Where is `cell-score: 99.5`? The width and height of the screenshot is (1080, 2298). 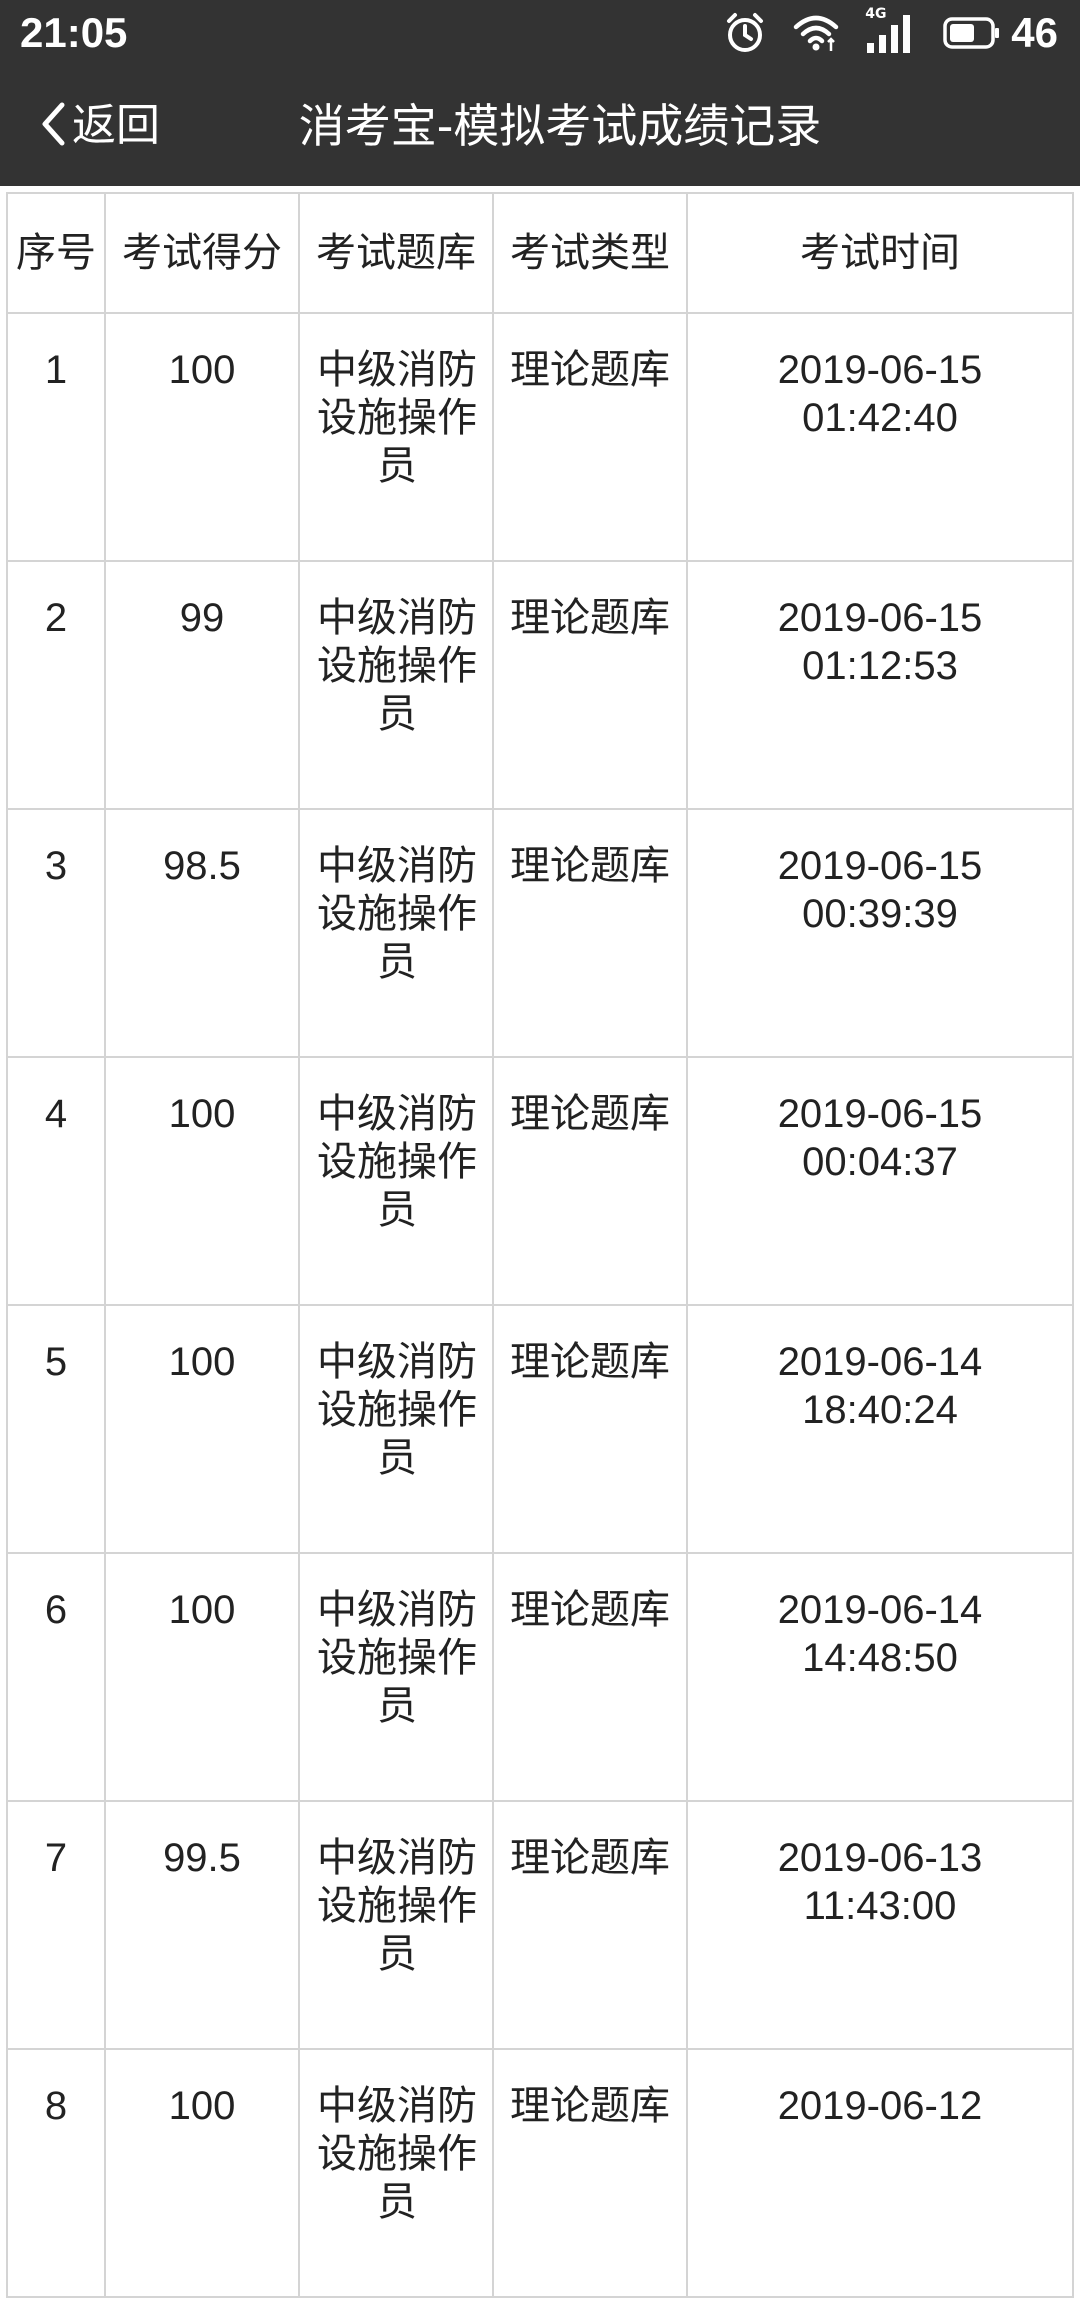
cell-score: 99.5 is located at coordinates (202, 1925).